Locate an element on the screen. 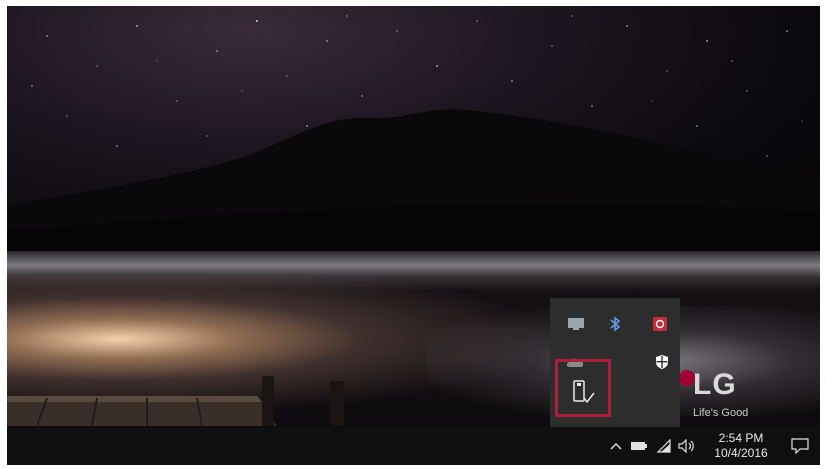 This screenshot has height=469, width=827. wifi-icon is located at coordinates (664, 446).